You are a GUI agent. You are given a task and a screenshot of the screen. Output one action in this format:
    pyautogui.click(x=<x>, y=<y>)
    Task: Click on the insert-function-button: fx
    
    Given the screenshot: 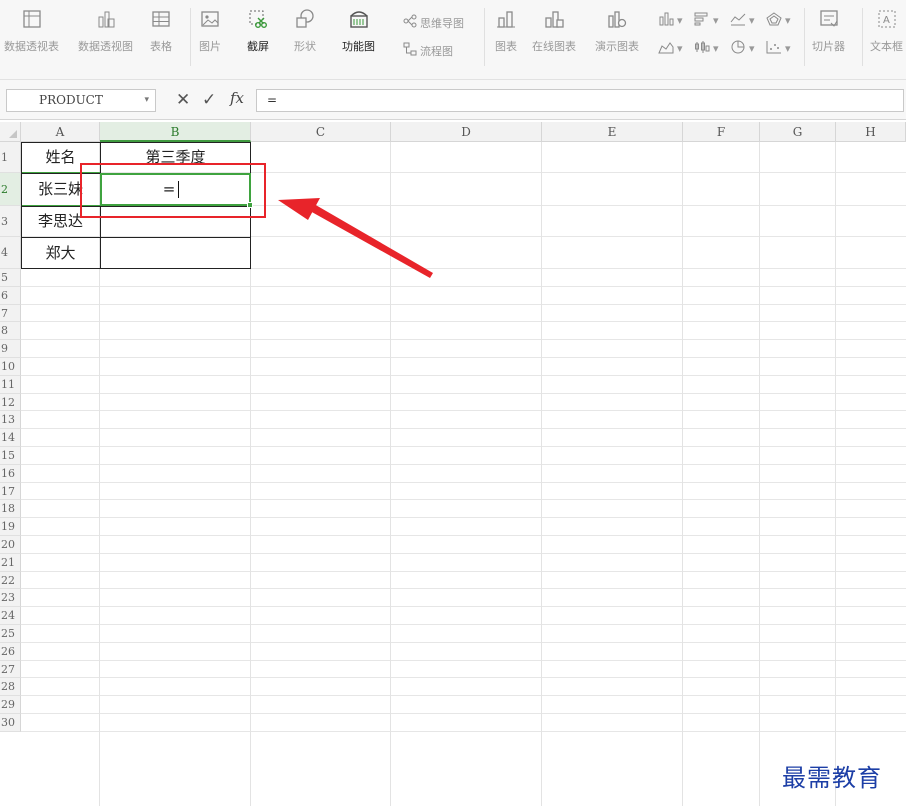 What is the action you would take?
    pyautogui.click(x=237, y=98)
    